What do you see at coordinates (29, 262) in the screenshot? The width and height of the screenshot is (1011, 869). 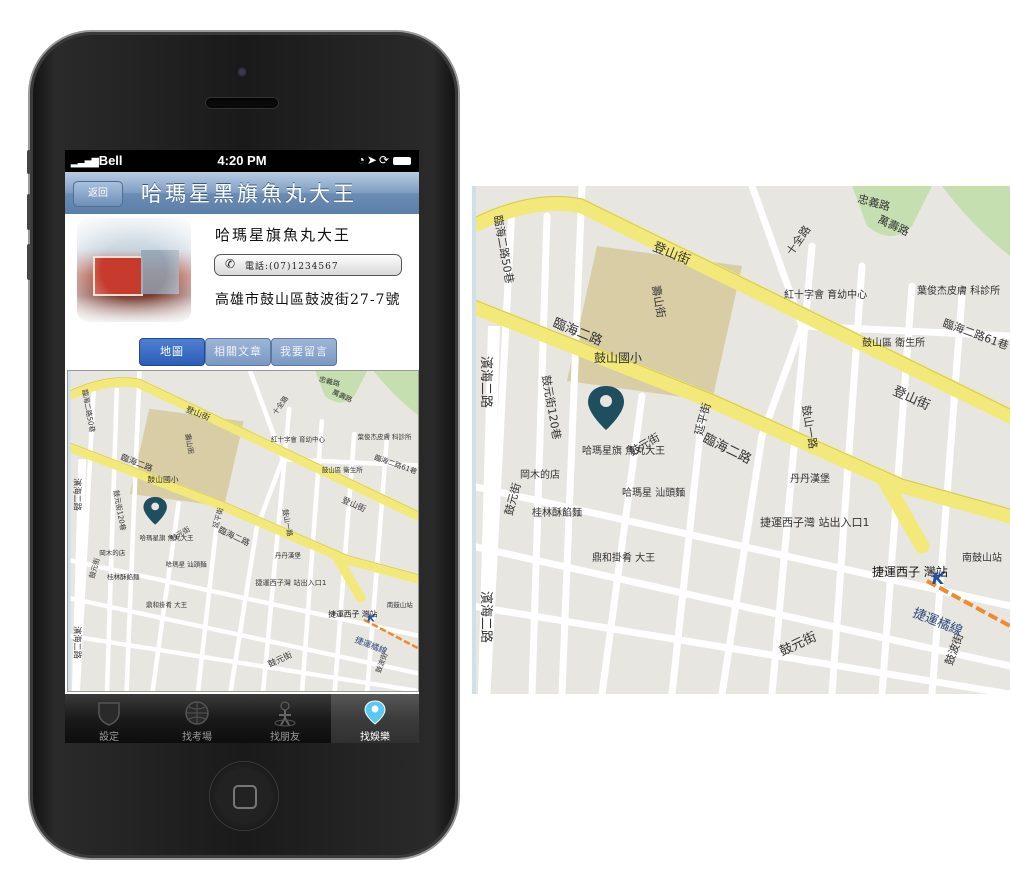 I see `volume-down-button` at bounding box center [29, 262].